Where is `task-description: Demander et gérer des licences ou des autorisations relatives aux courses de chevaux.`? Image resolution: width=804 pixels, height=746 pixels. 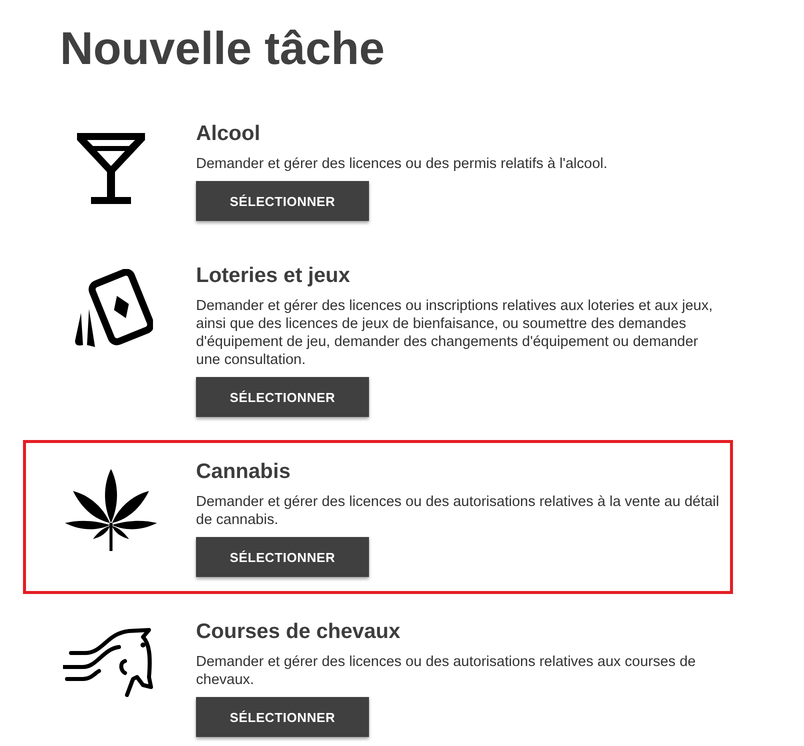 task-description: Demander et gérer des licences ou des autorisations relatives aux courses de chevaux. is located at coordinates (446, 671).